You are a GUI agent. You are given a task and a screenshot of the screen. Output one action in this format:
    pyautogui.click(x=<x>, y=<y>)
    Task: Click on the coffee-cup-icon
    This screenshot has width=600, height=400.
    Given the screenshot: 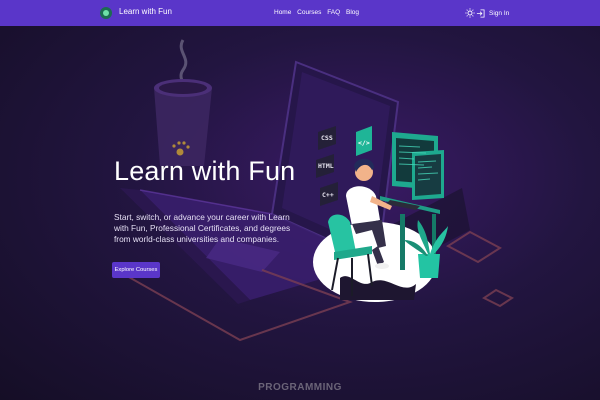 What is the action you would take?
    pyautogui.click(x=183, y=102)
    